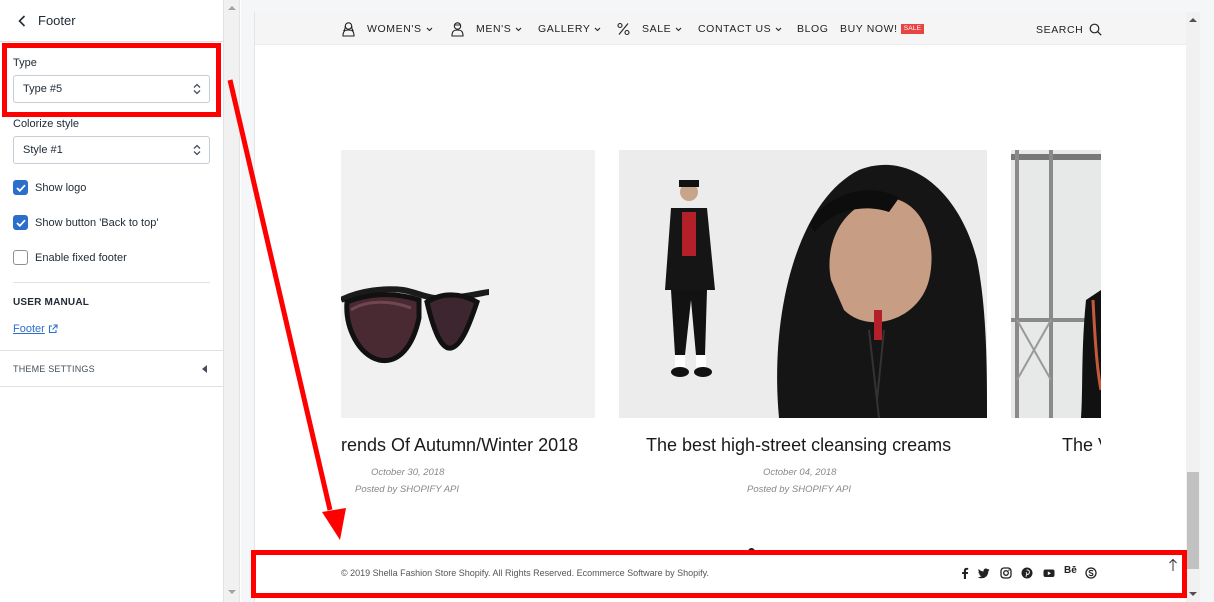 The height and width of the screenshot is (602, 1214). Describe the element at coordinates (623, 29) in the screenshot. I see `percent-icon` at that location.